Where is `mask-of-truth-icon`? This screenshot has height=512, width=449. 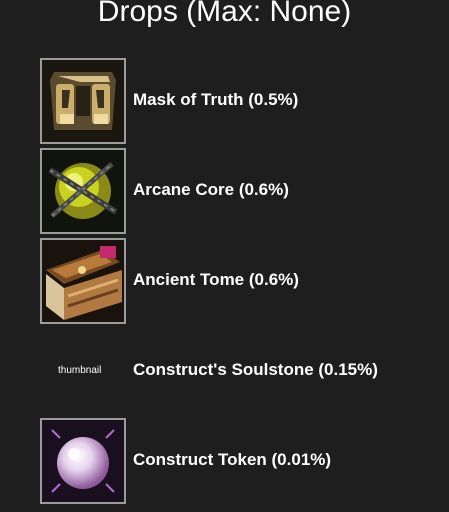
mask-of-truth-icon is located at coordinates (83, 101).